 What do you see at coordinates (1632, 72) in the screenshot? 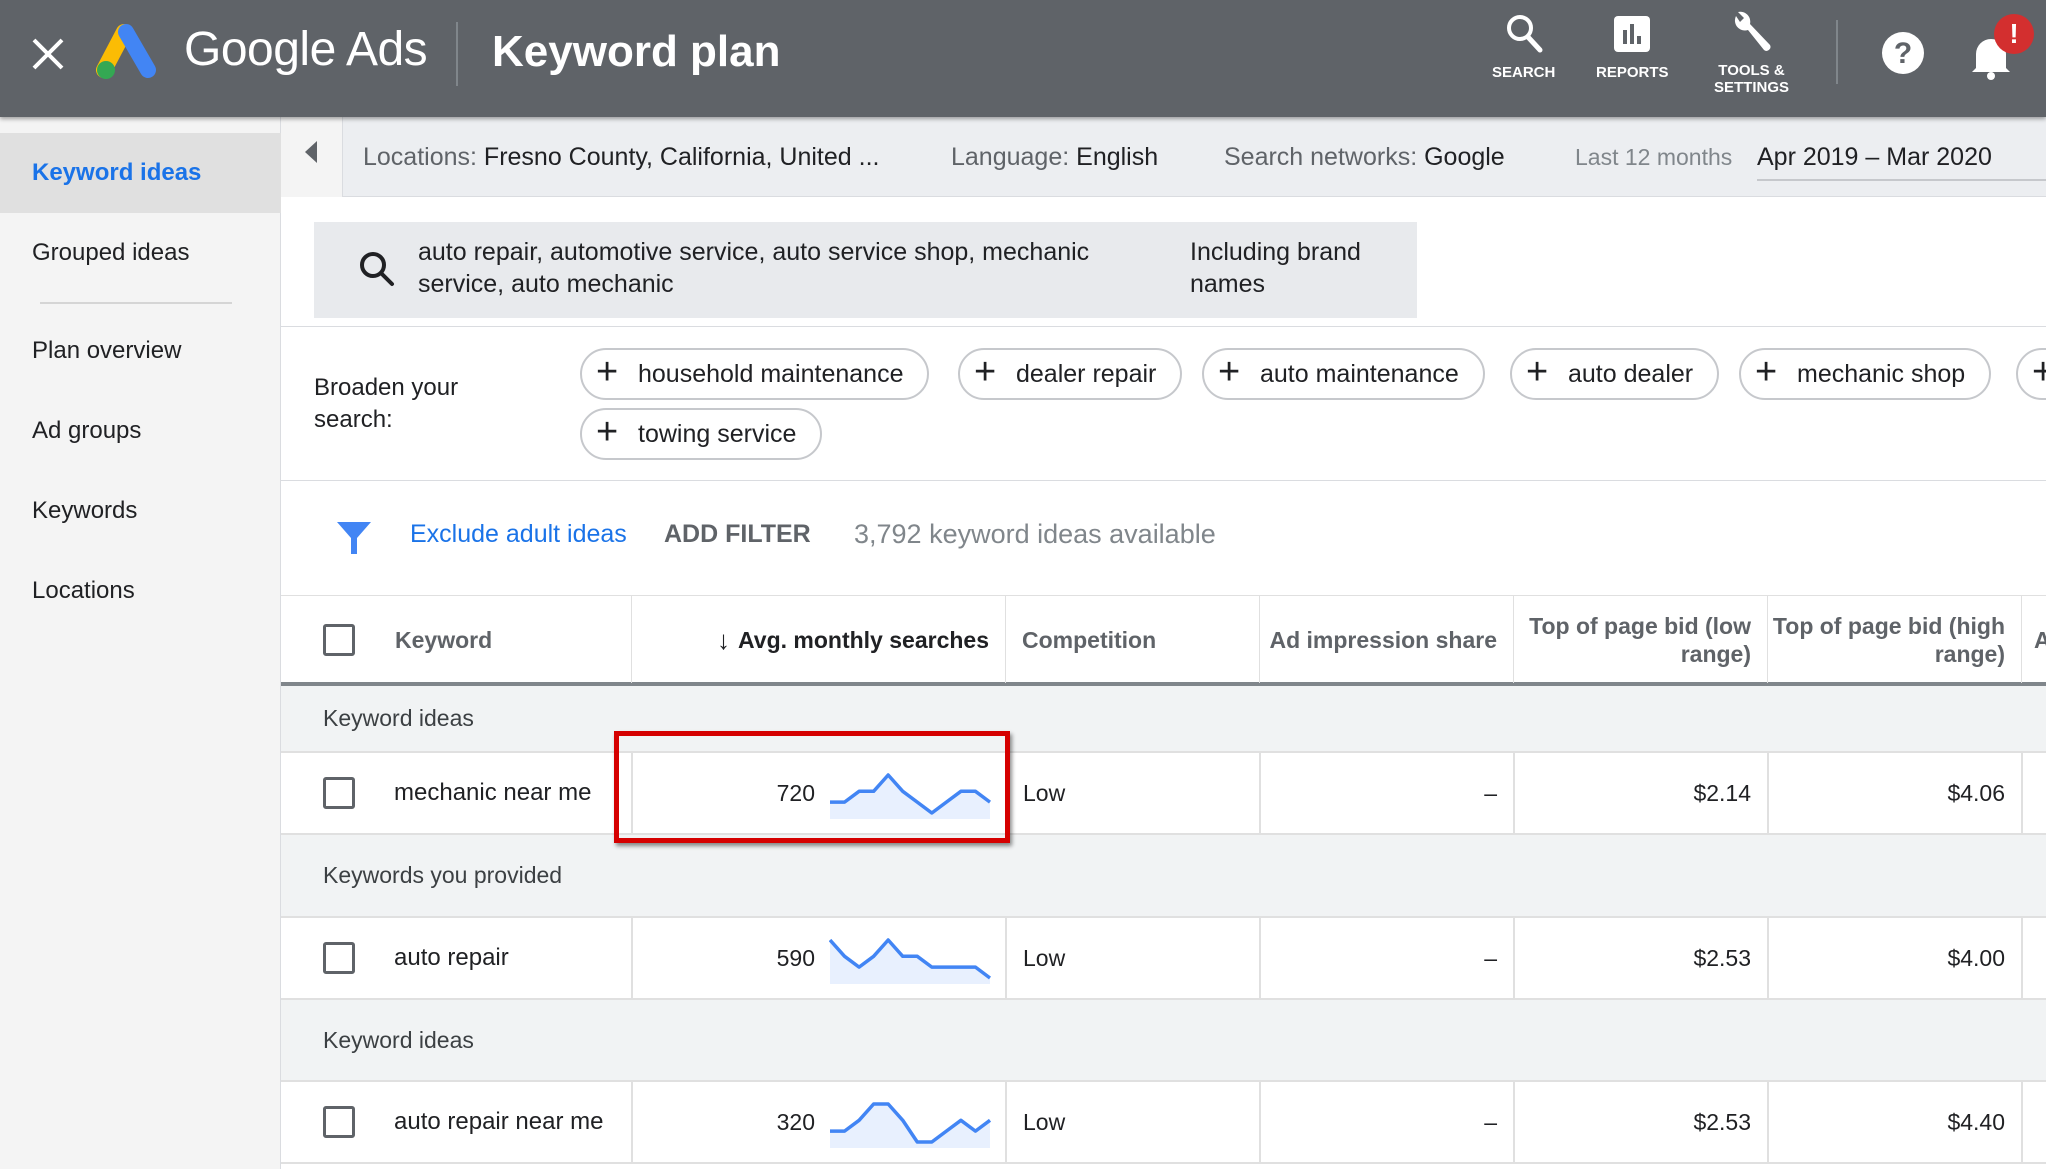
I see `reports-label: REPORTS` at bounding box center [1632, 72].